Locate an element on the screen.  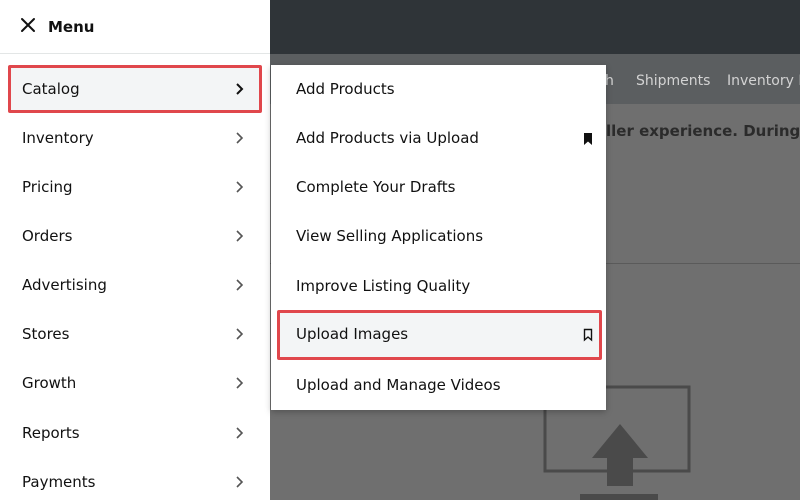
submenu-item-complete-drafts: Complete Your Drafts is located at coordinates (438, 187).